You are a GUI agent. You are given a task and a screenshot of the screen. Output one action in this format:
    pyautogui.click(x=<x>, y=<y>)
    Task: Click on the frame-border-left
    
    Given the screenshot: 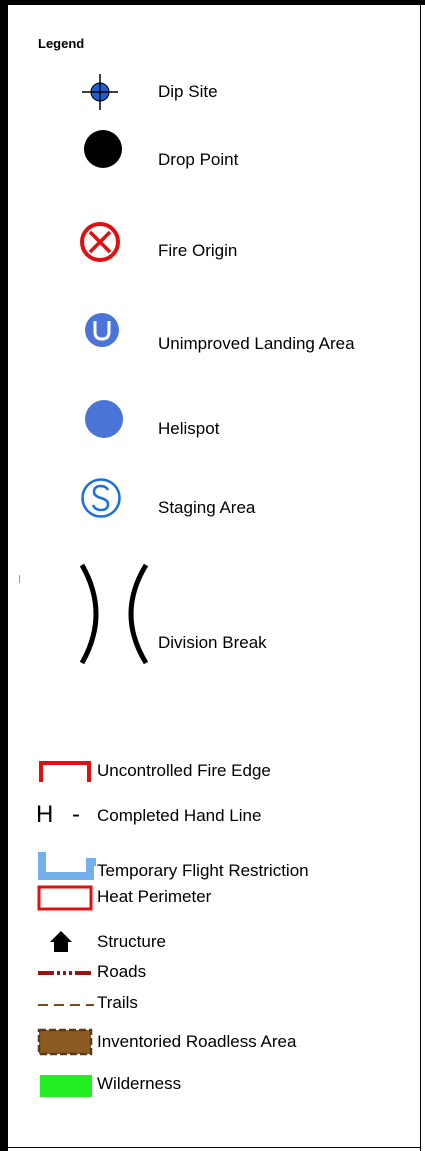 What is the action you would take?
    pyautogui.click(x=4, y=575)
    